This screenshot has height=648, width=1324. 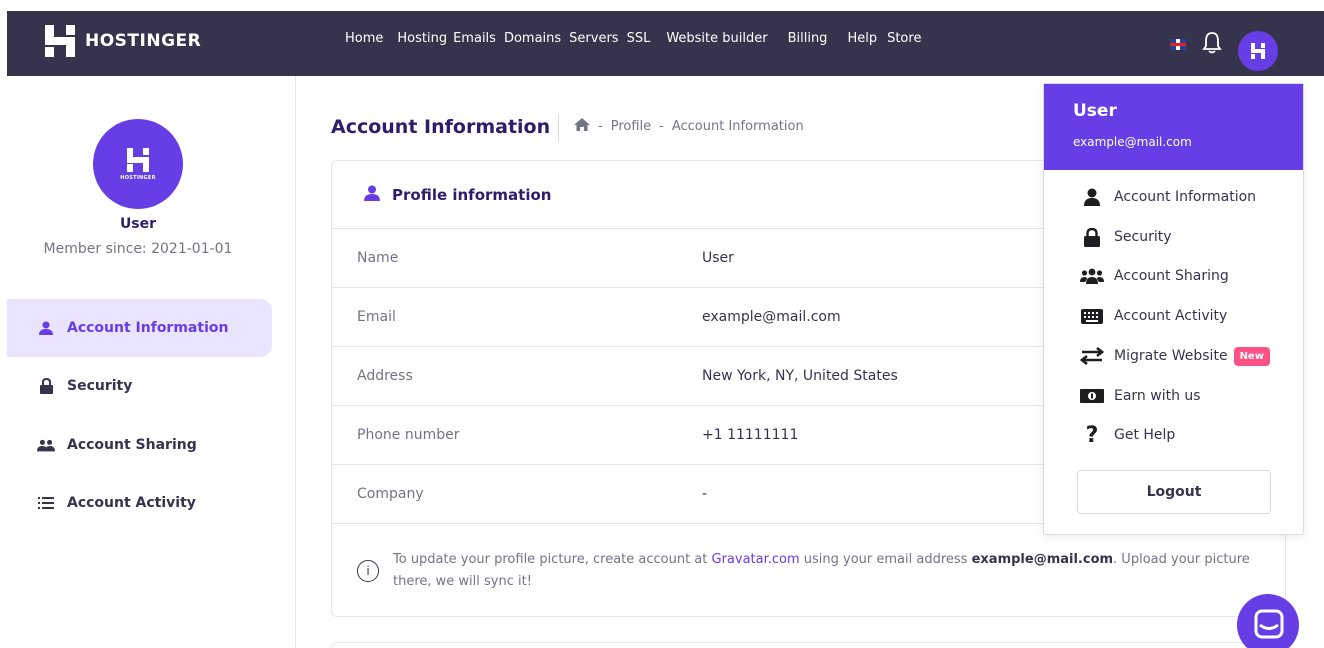 What do you see at coordinates (376, 317) in the screenshot?
I see `row-label: Email` at bounding box center [376, 317].